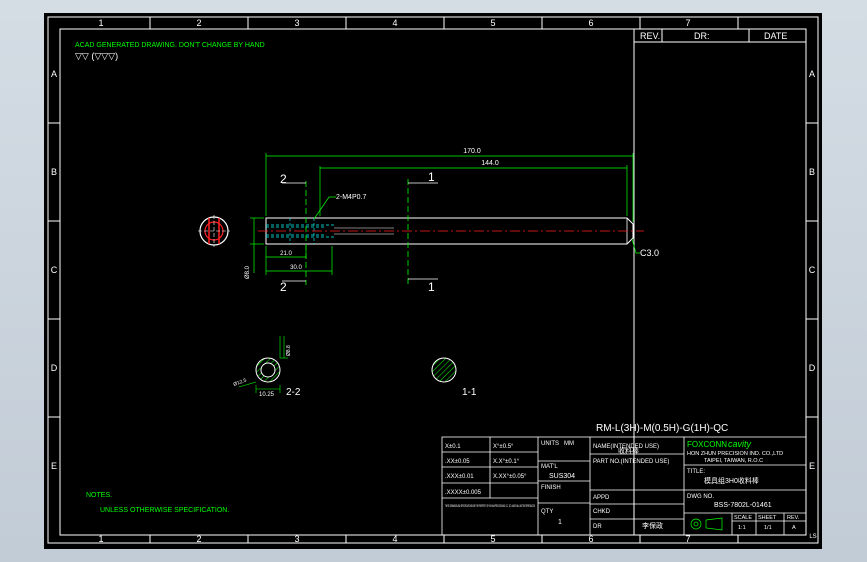 This screenshot has height=562, width=867. What do you see at coordinates (394, 23) in the screenshot?
I see `col-label-top: 4` at bounding box center [394, 23].